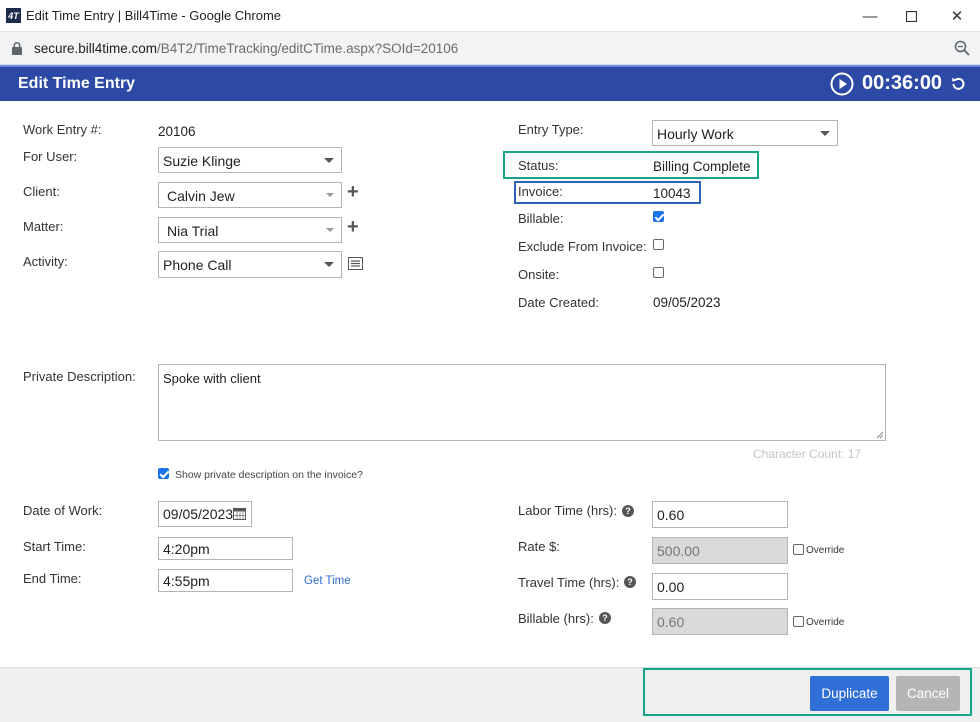 This screenshot has width=980, height=722. What do you see at coordinates (720, 586) in the screenshot?
I see `travel-time-input: 0.00` at bounding box center [720, 586].